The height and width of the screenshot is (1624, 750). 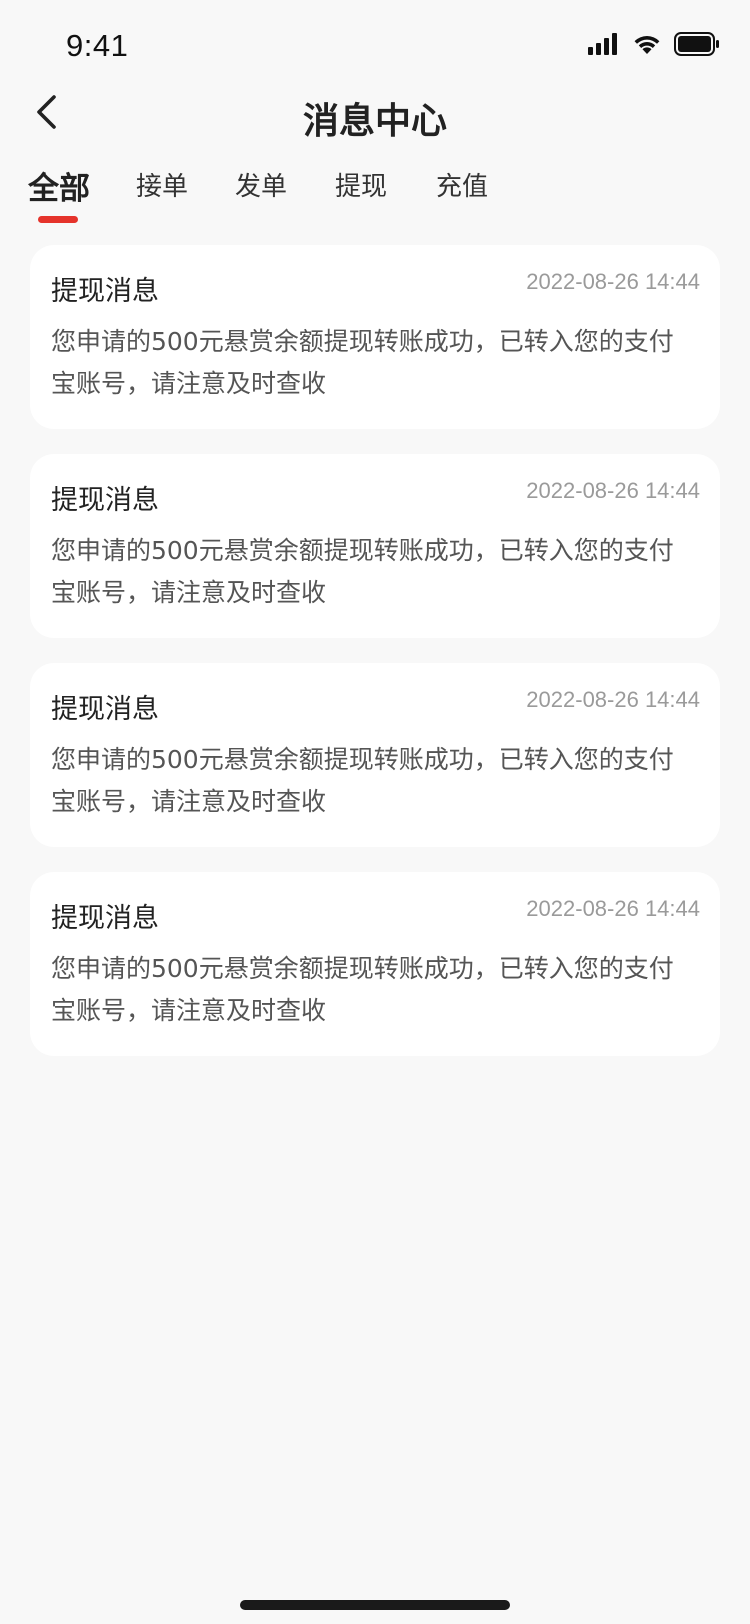 What do you see at coordinates (59, 185) in the screenshot?
I see `tab-all: 全部` at bounding box center [59, 185].